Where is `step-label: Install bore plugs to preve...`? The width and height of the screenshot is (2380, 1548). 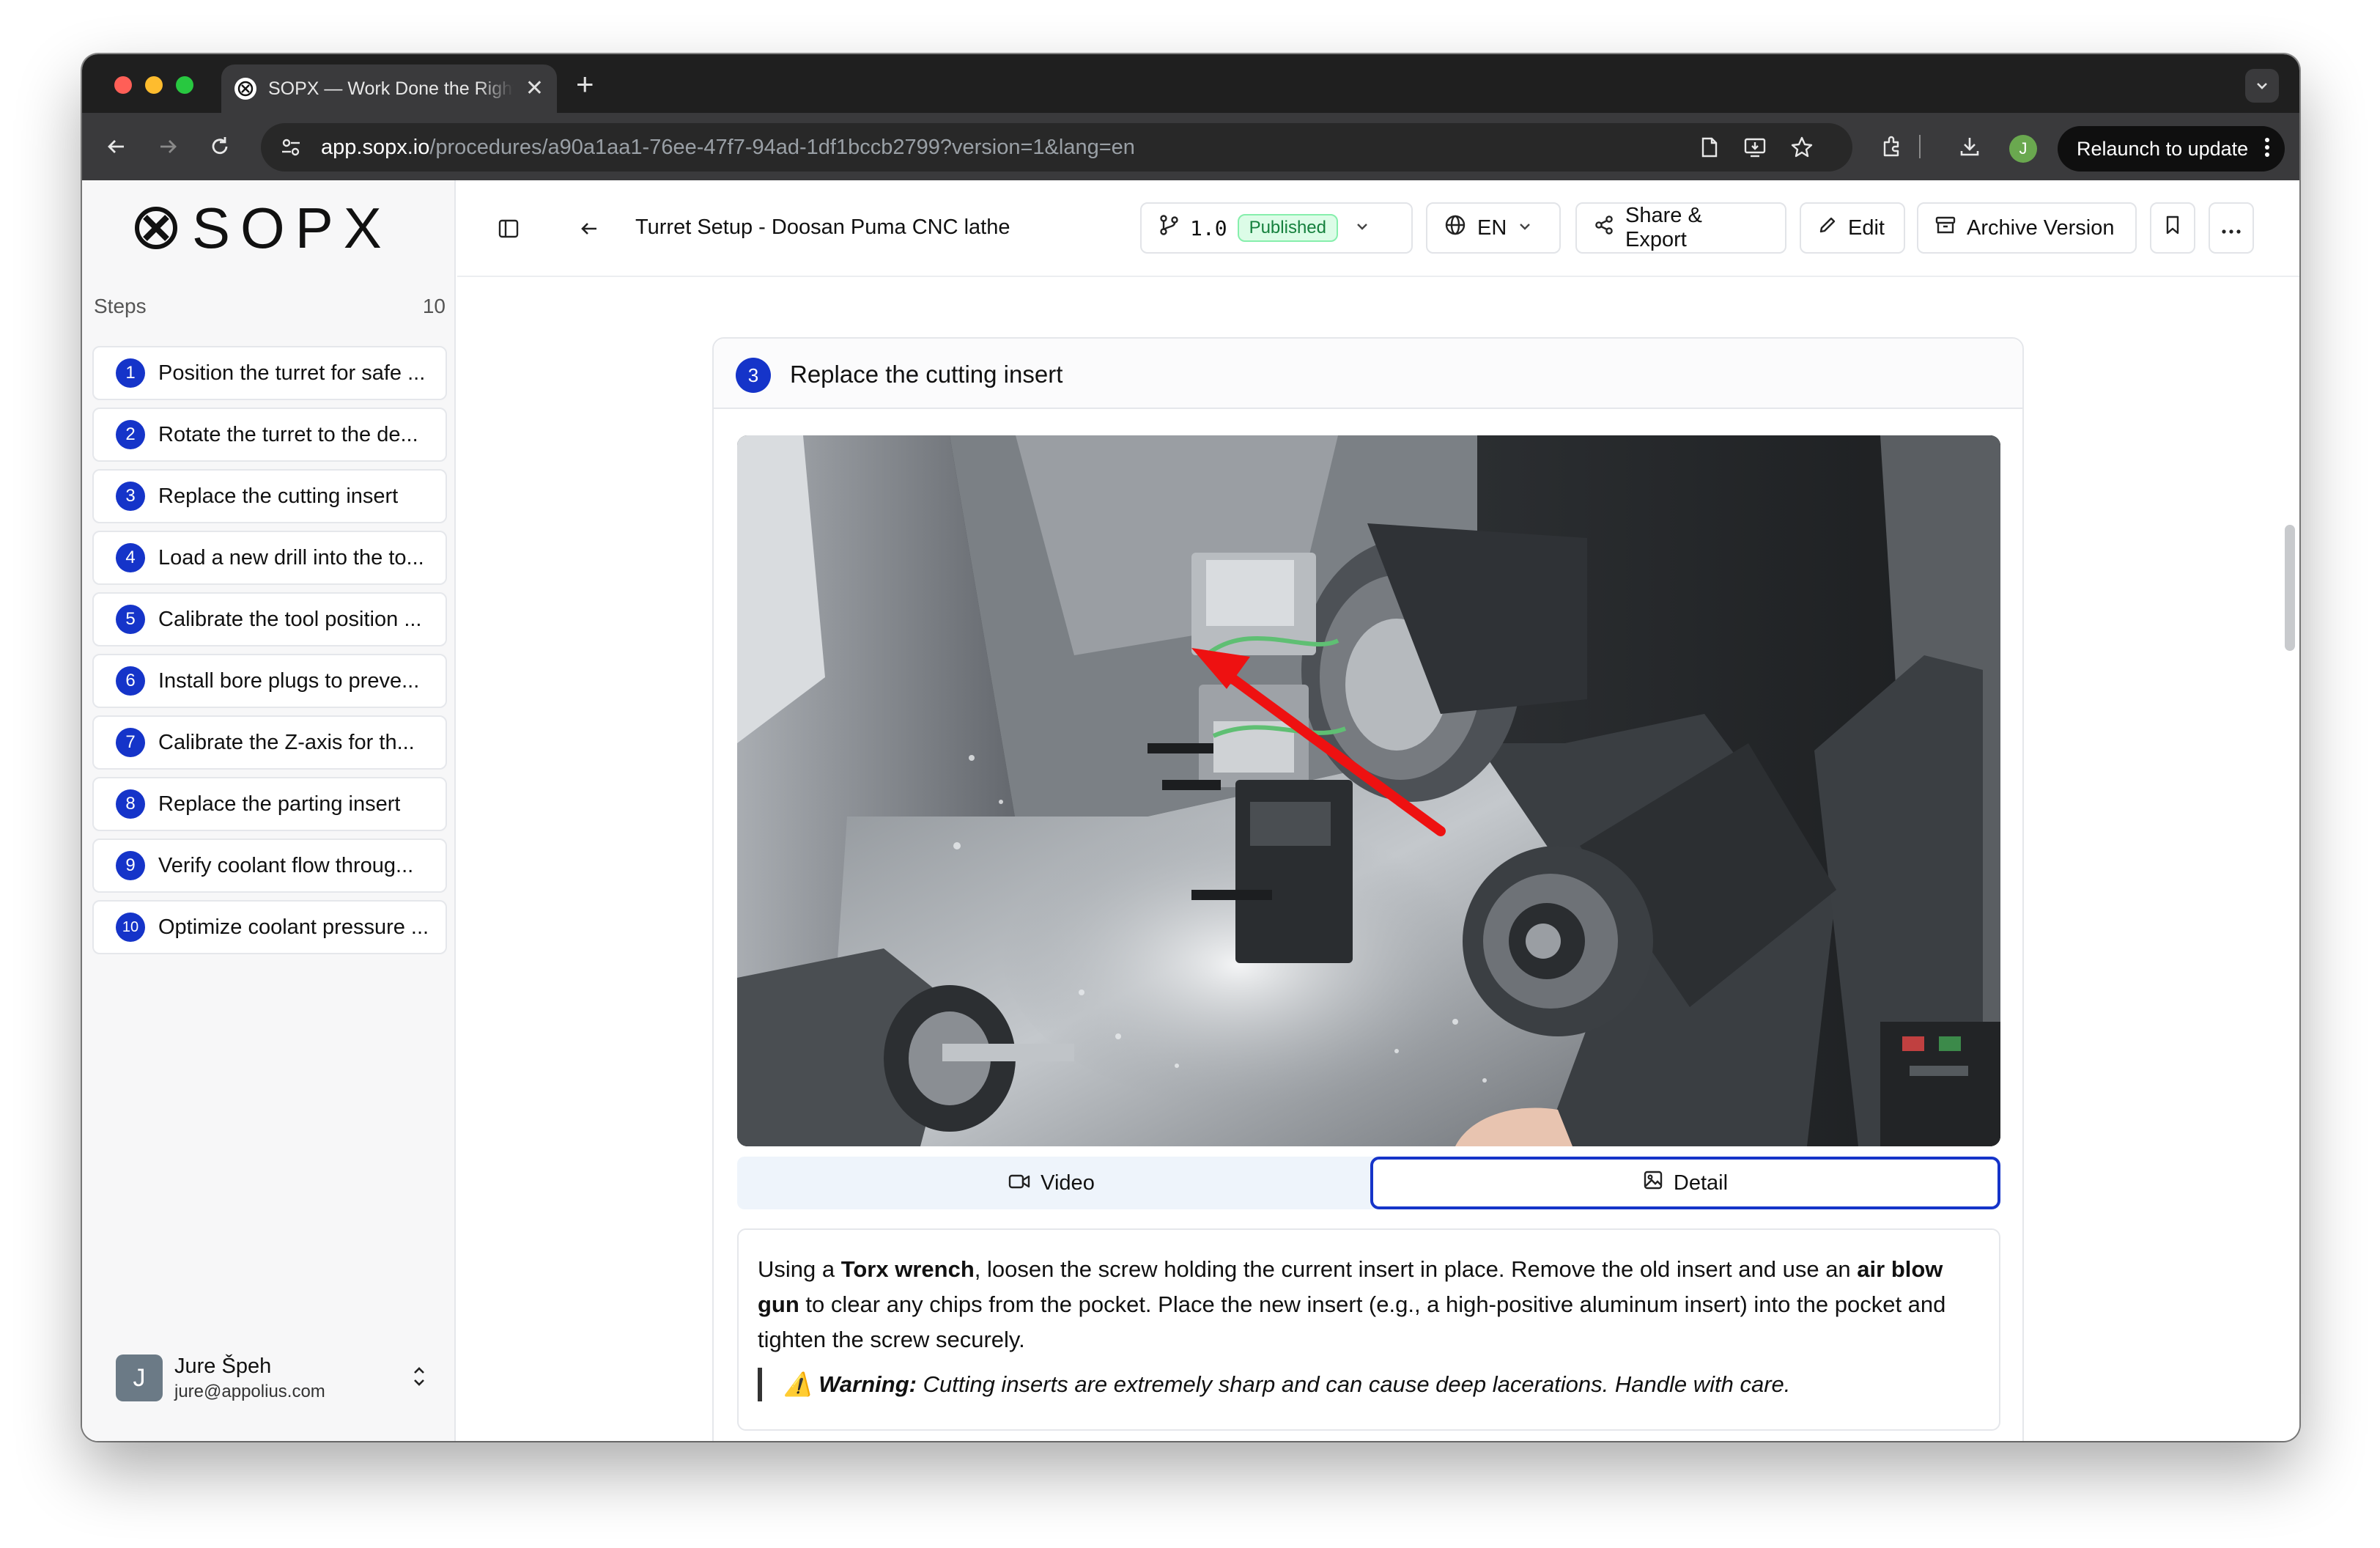 step-label: Install bore plugs to preve... is located at coordinates (289, 680).